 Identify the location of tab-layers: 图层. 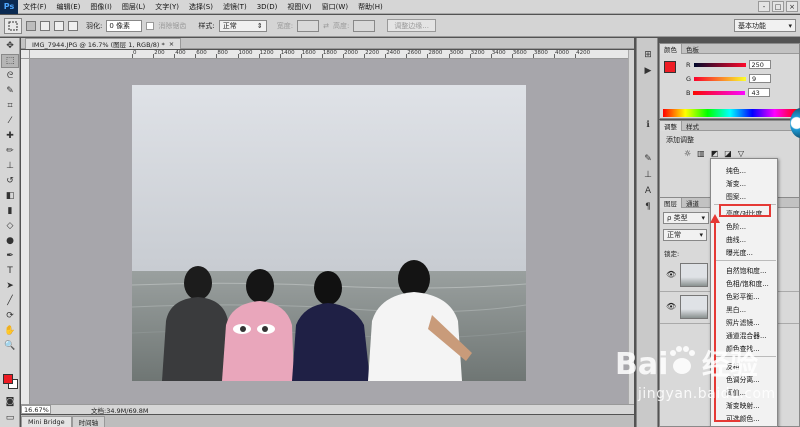
(671, 202).